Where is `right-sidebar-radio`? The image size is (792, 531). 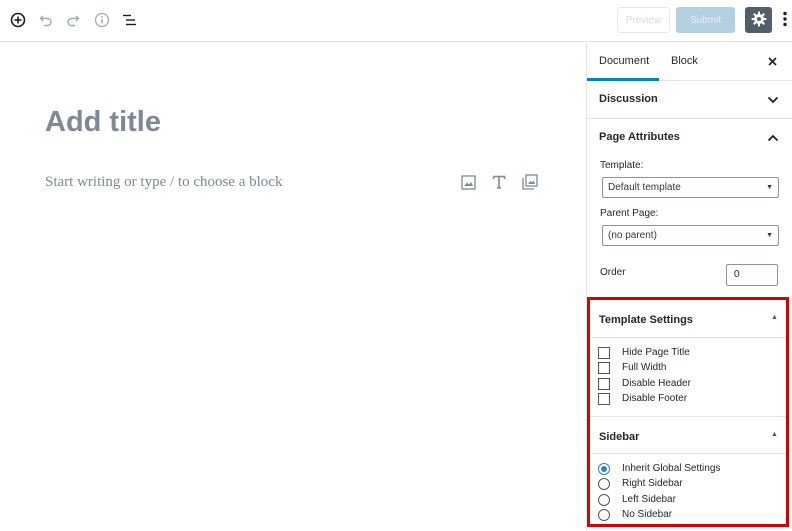 right-sidebar-radio is located at coordinates (604, 484).